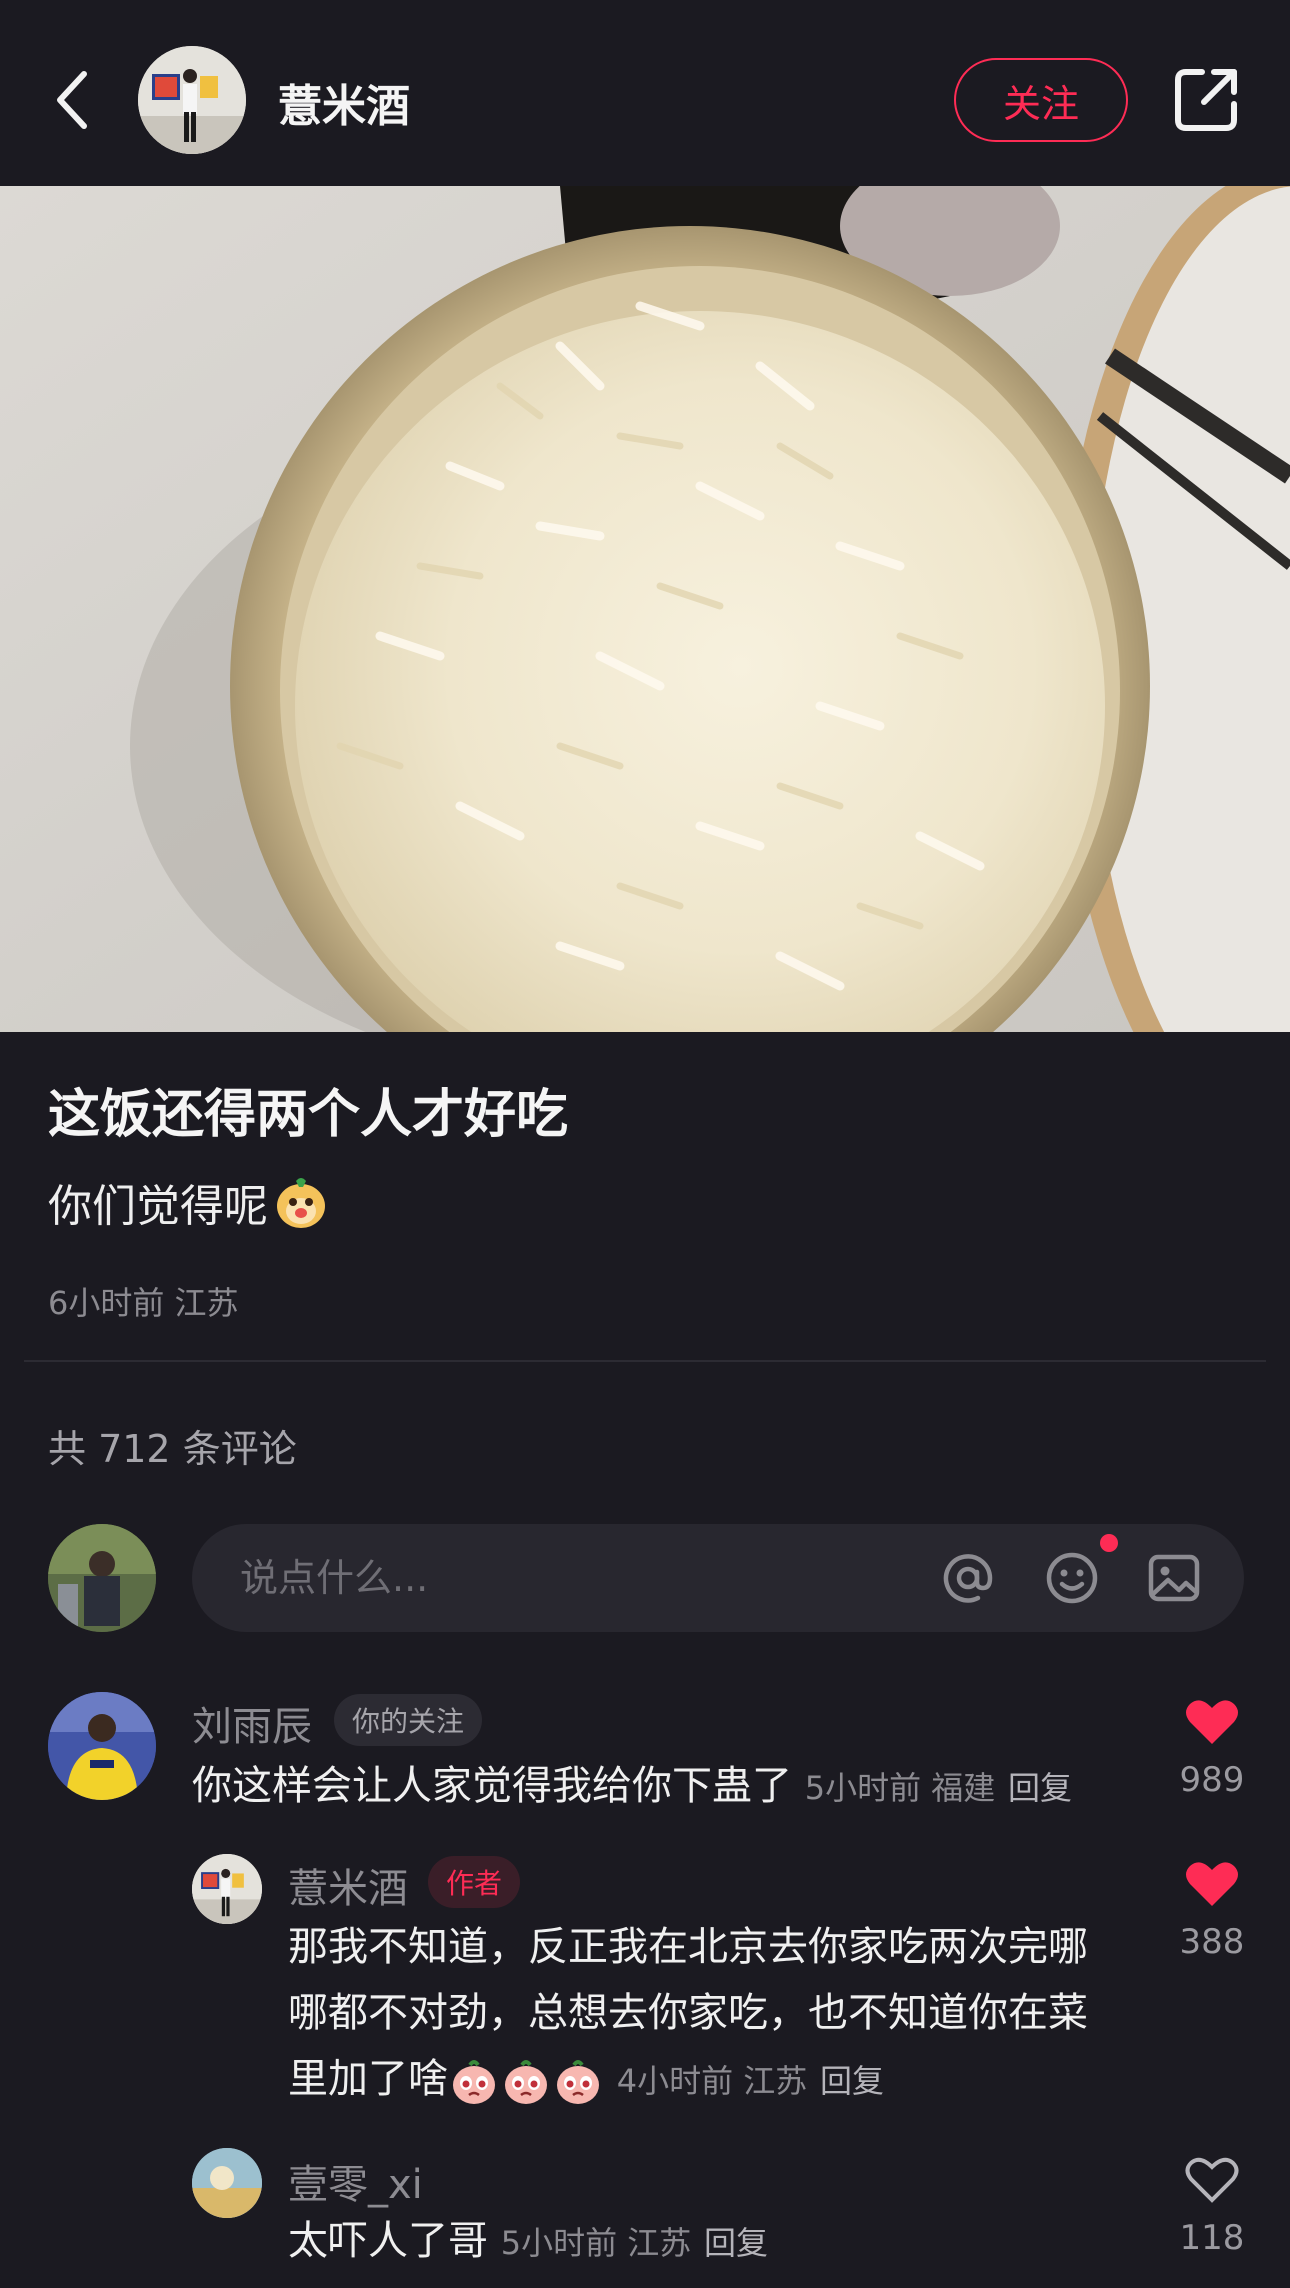  Describe the element at coordinates (492, 1786) in the screenshot. I see `comment-text: 你这样会让人家觉得我给你下蛊了` at that location.